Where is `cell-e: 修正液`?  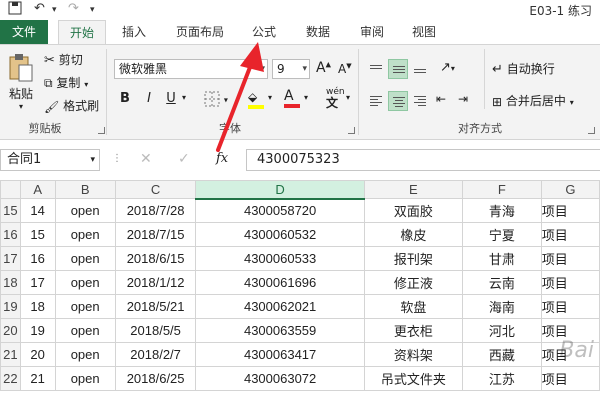
cell-e: 修正液 is located at coordinates (413, 282).